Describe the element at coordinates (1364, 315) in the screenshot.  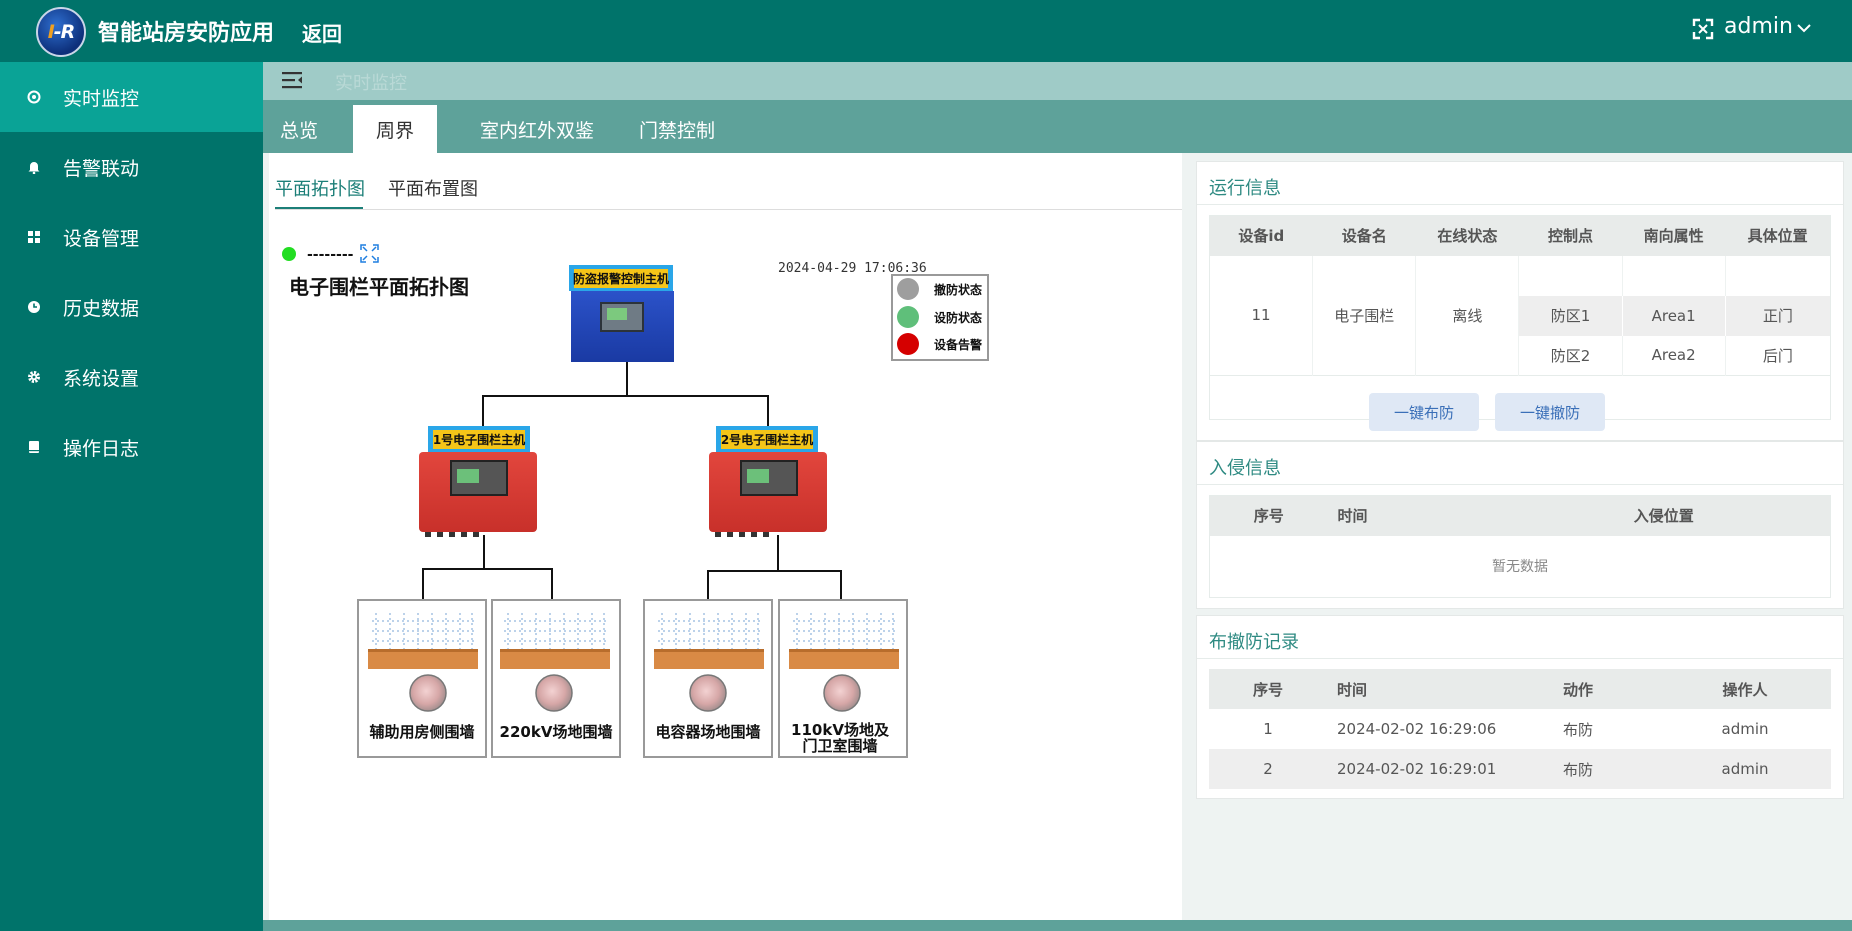
I see `cell-device-name: 电子围栏` at that location.